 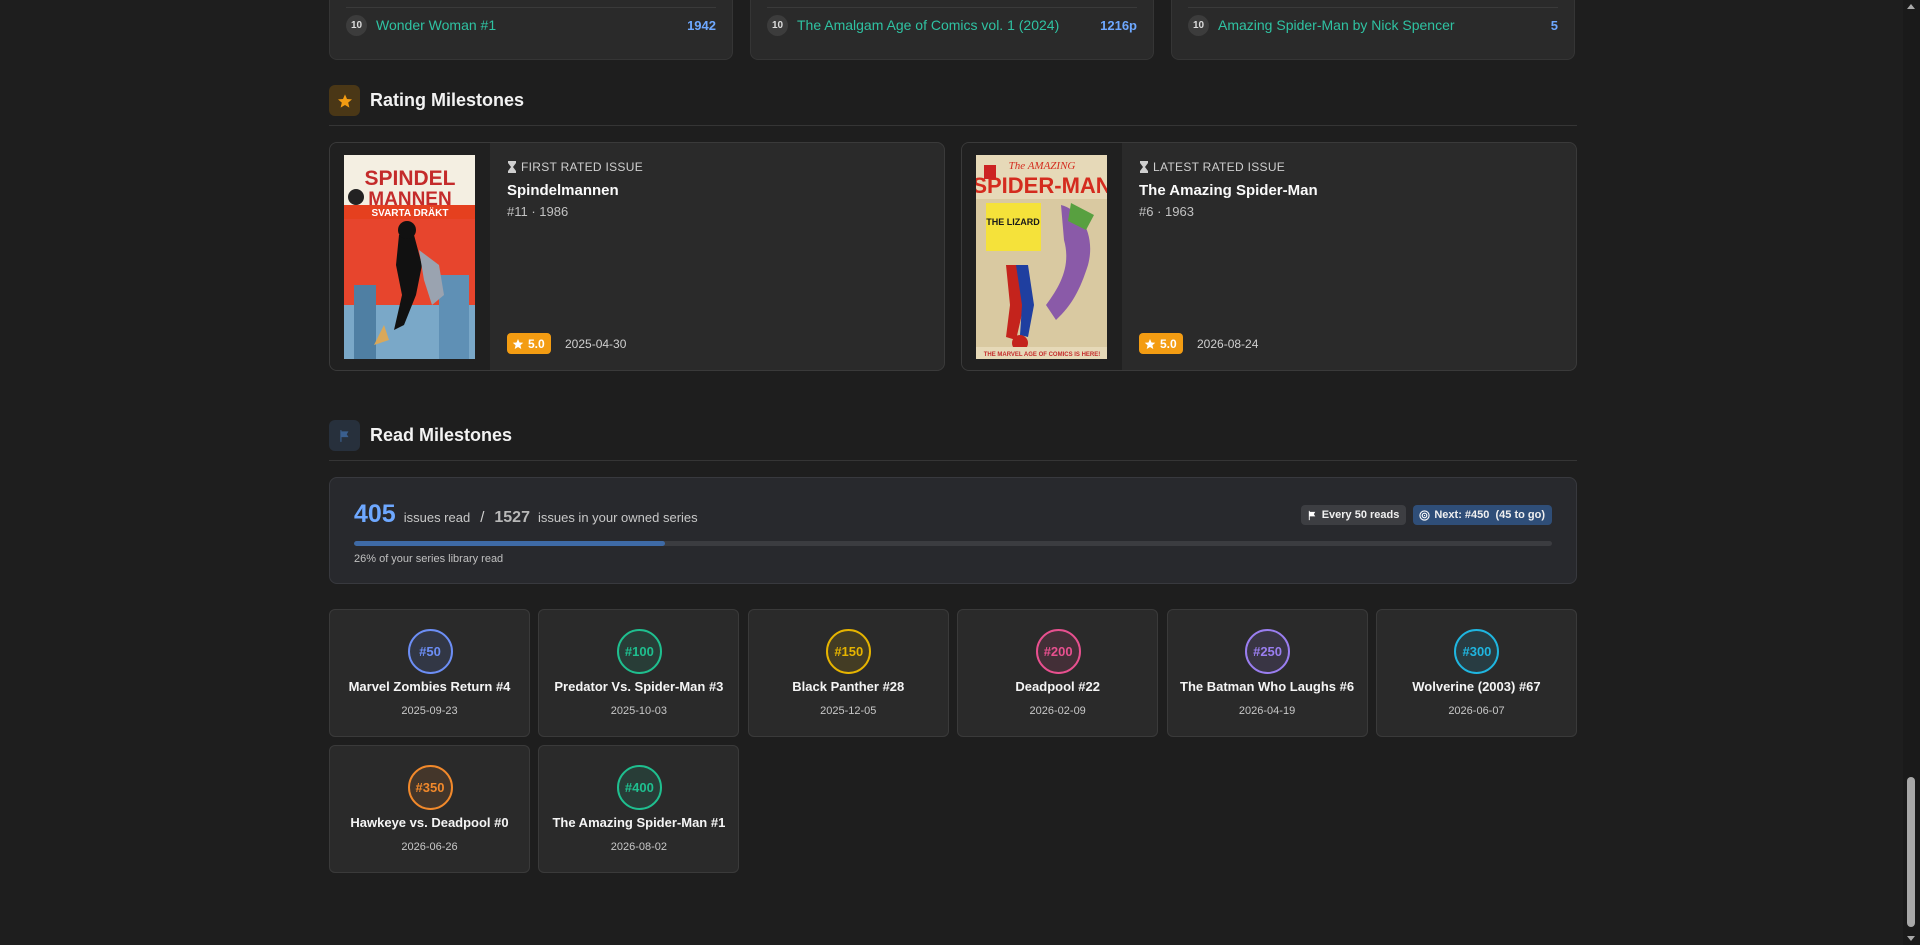 I want to click on issue-meta: #11 · 1986, so click(x=538, y=211).